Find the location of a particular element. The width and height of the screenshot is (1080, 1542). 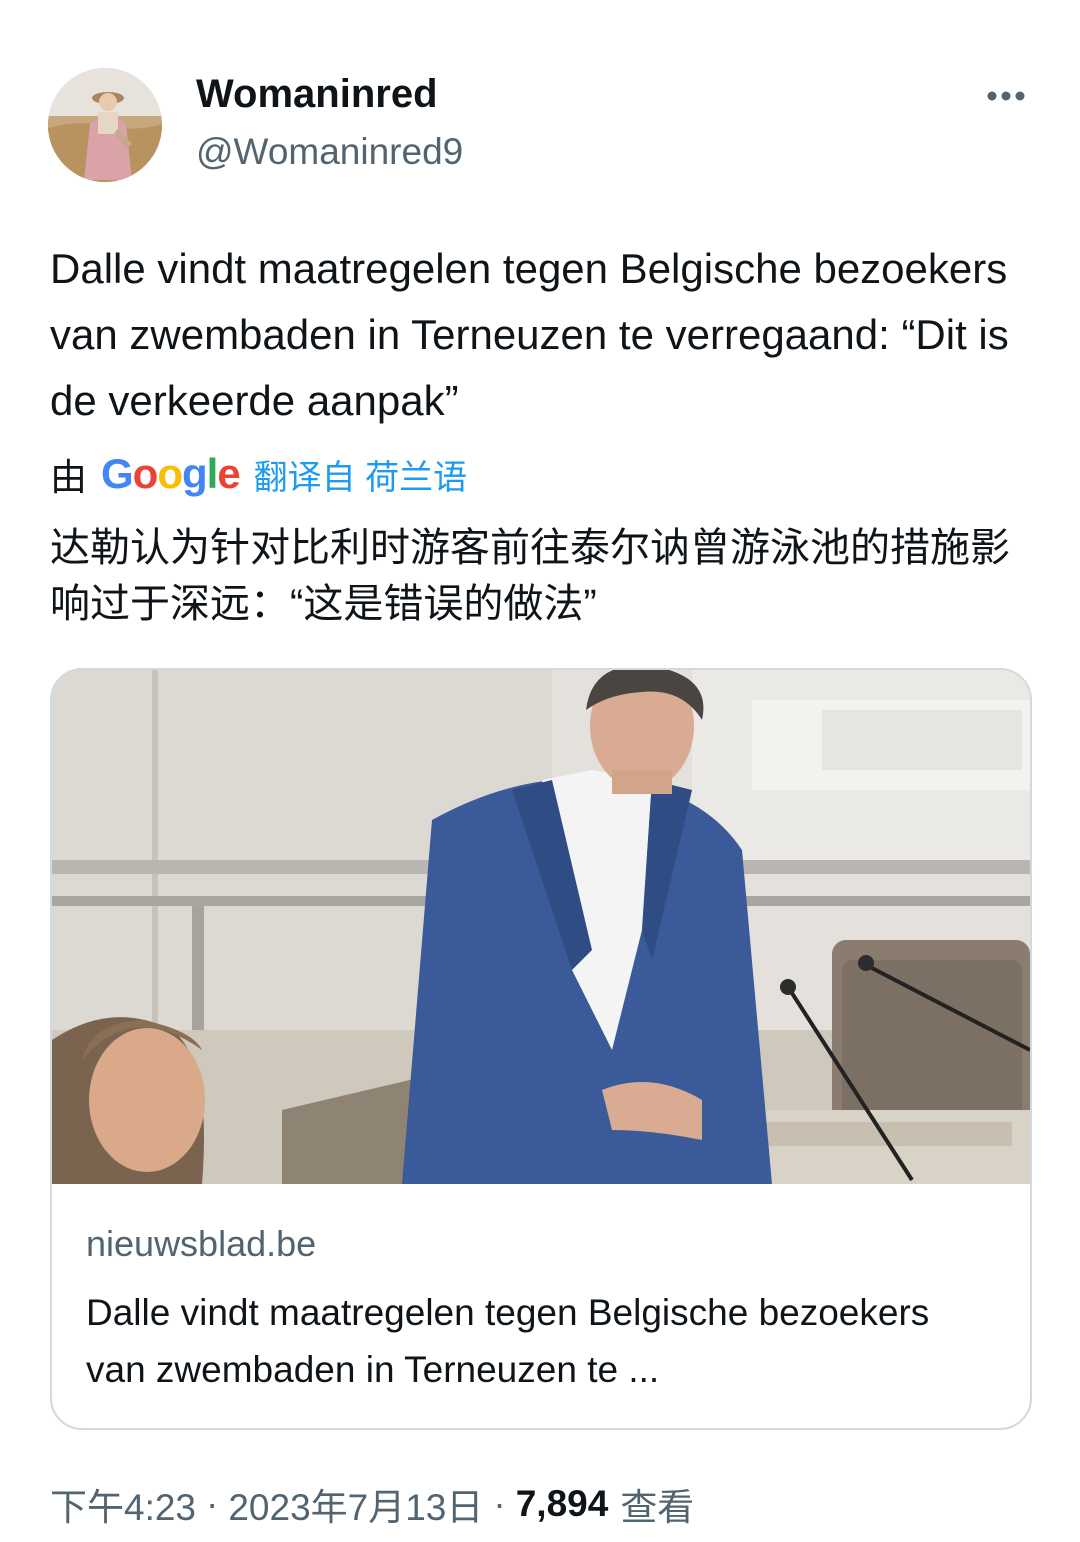

more-options-button is located at coordinates (1006, 96).